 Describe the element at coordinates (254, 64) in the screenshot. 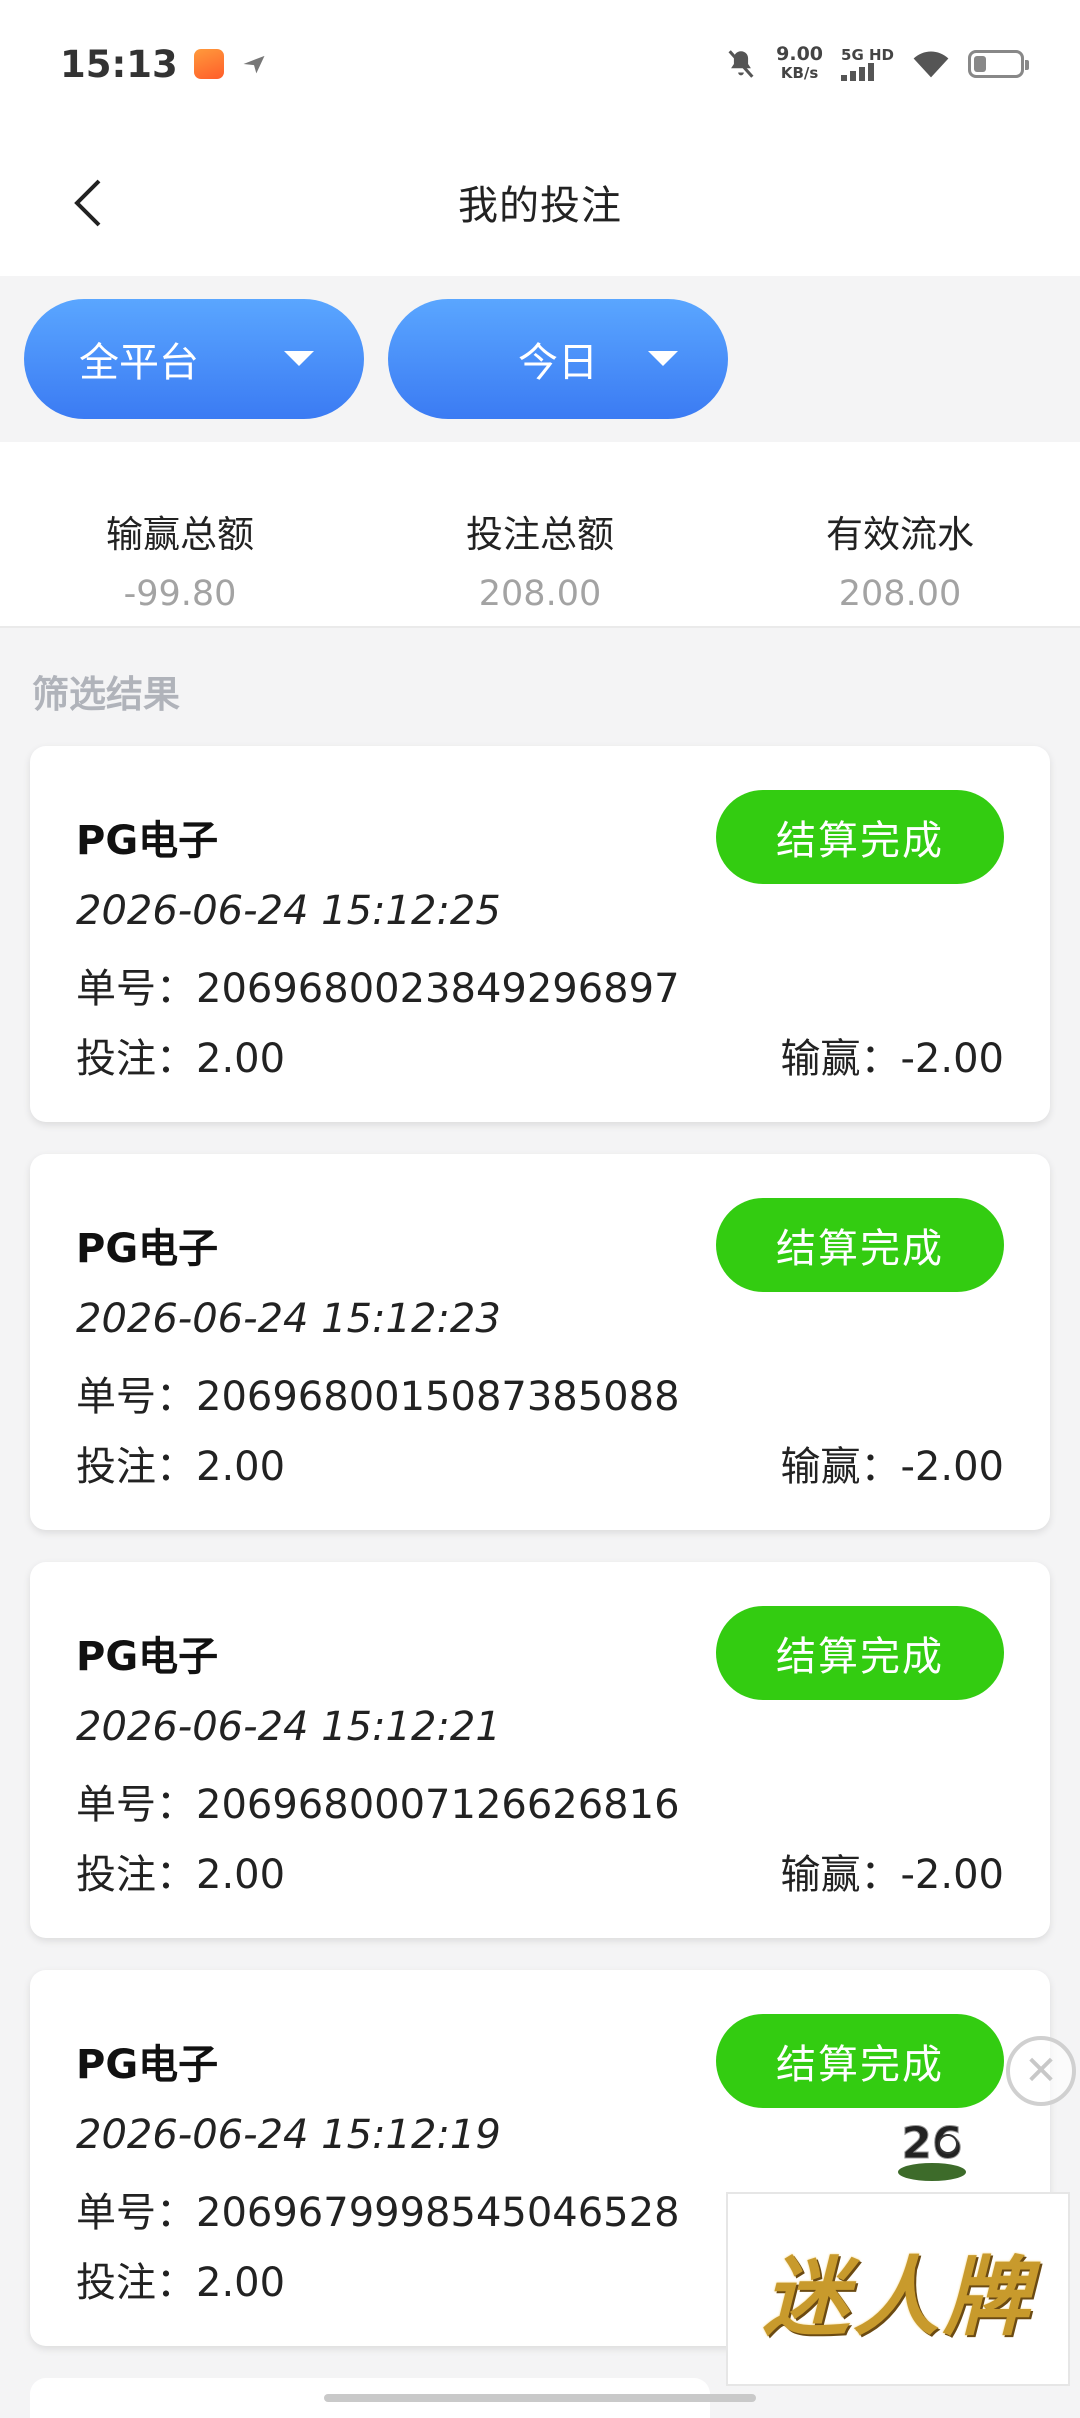

I see `send-icon` at that location.